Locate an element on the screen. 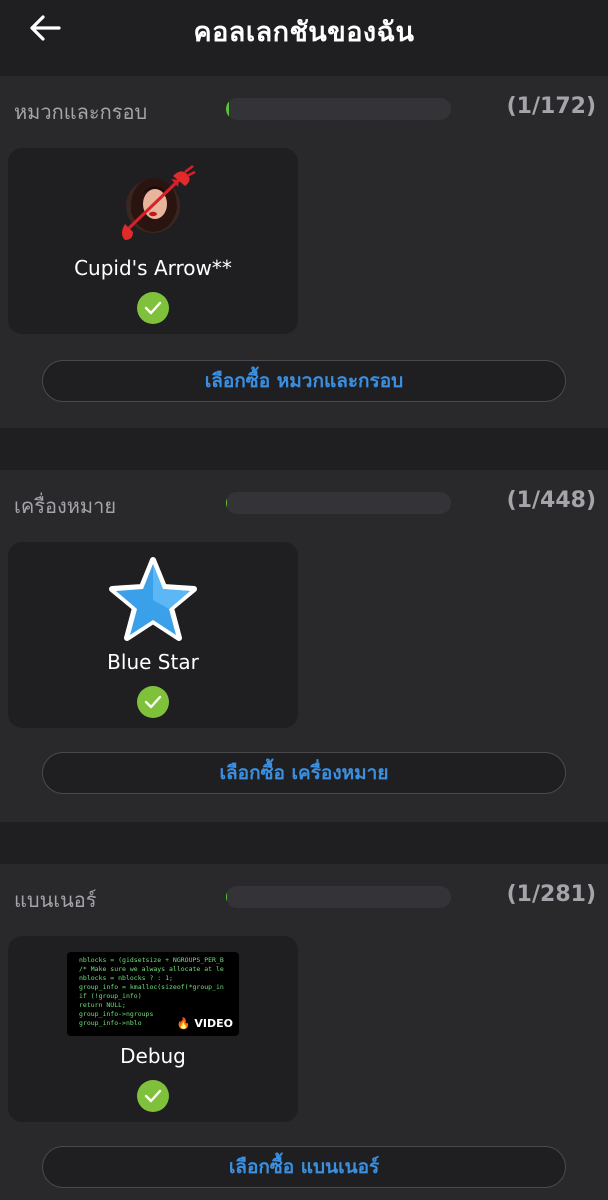 The height and width of the screenshot is (1200, 608). cupid-avatar-frame is located at coordinates (153, 206).